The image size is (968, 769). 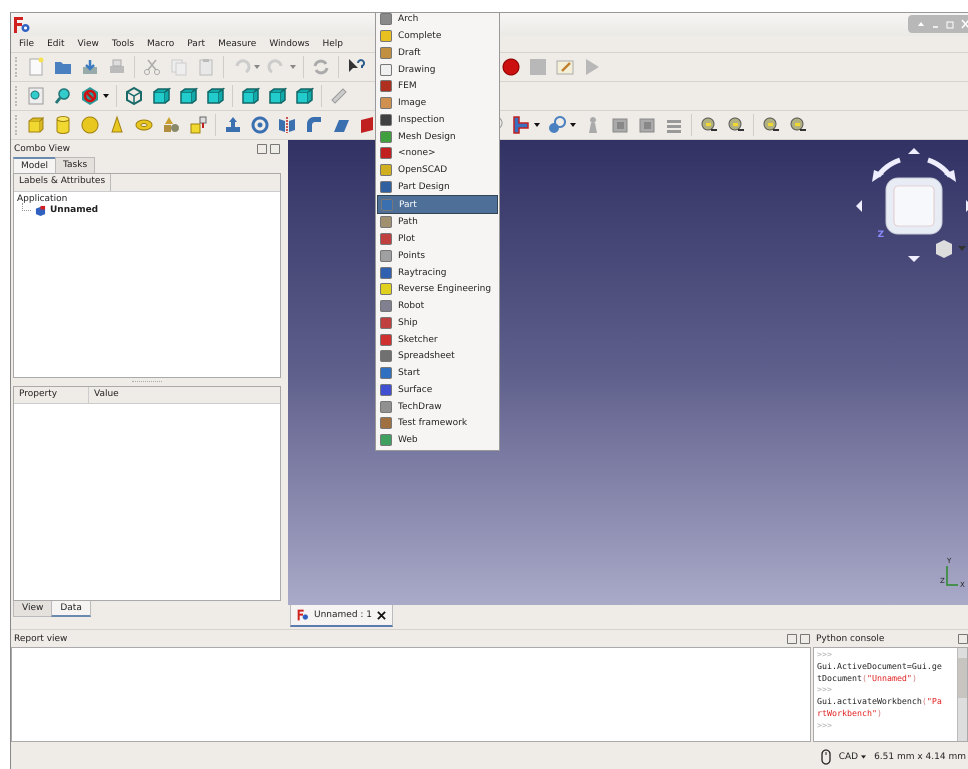 I want to click on workbench-menu-item: Arch, so click(x=437, y=20).